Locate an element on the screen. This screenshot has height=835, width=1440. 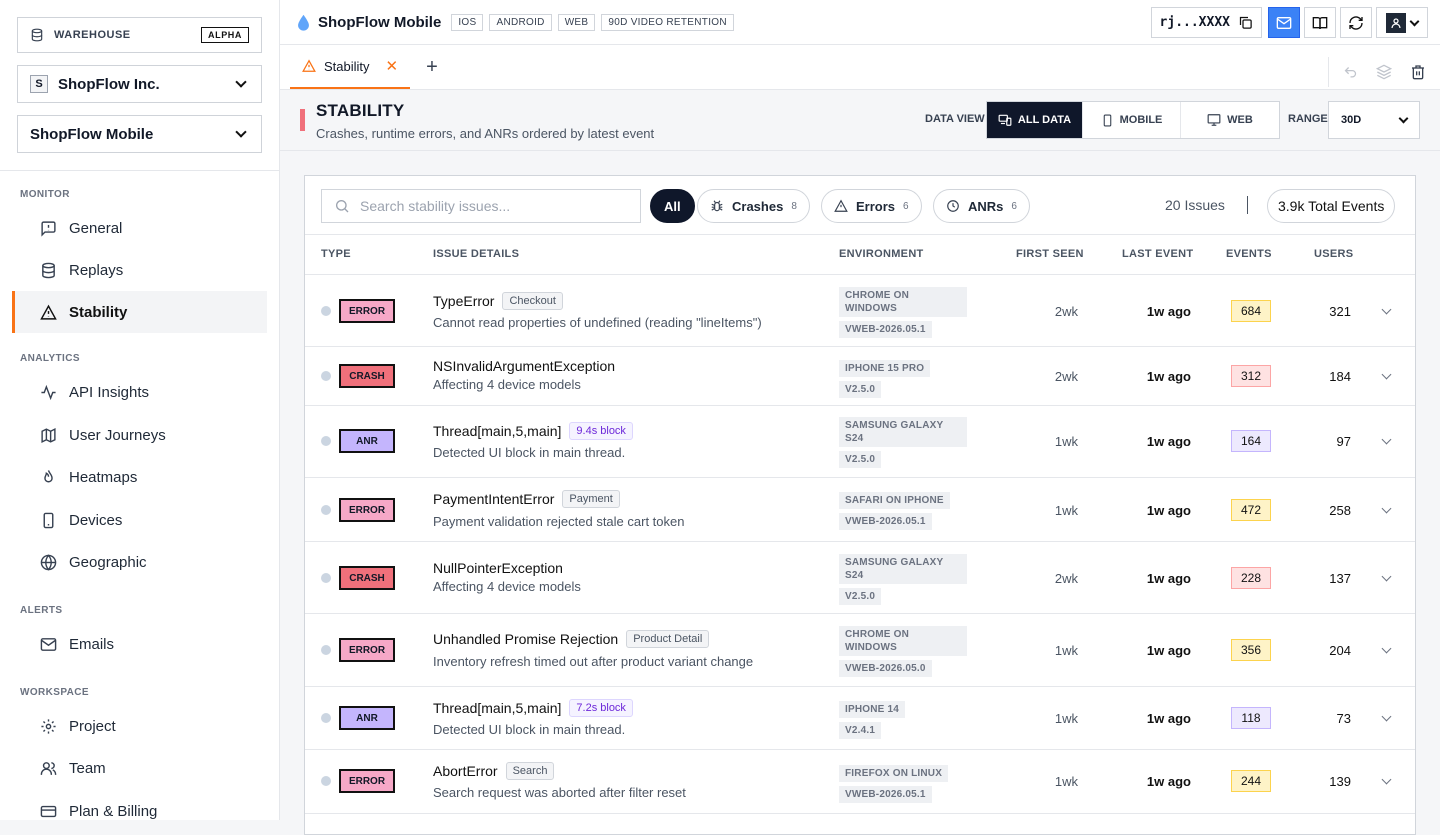
filter-crashes-count: 8 is located at coordinates (794, 206).